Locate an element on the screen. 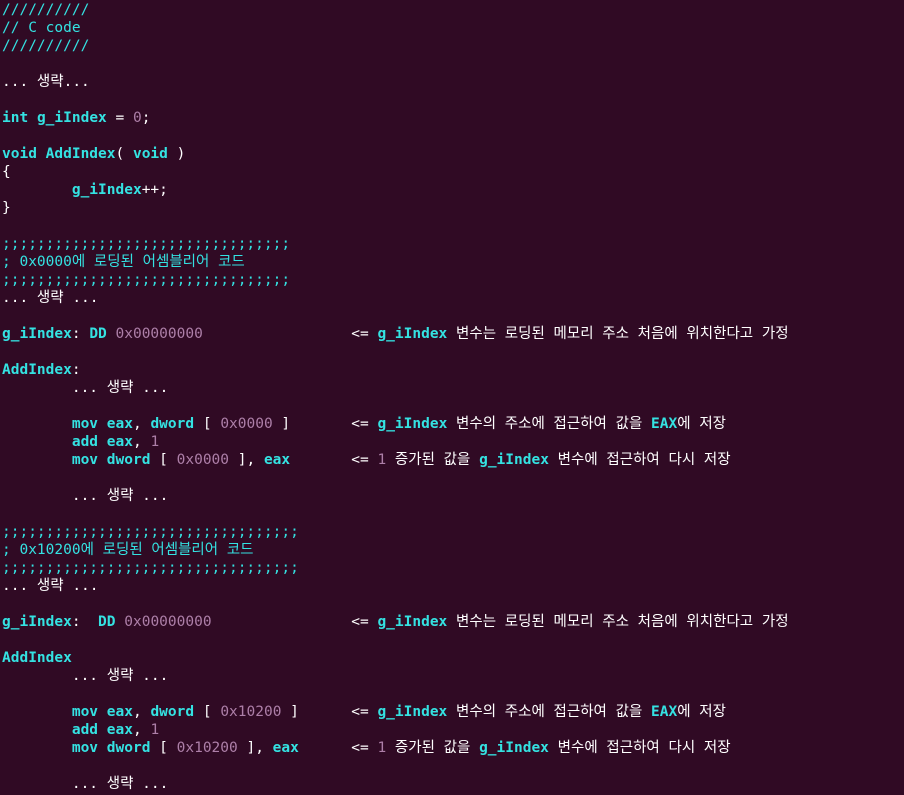 This screenshot has width=904, height=795. code-number: 0x00000000 is located at coordinates (159, 334).